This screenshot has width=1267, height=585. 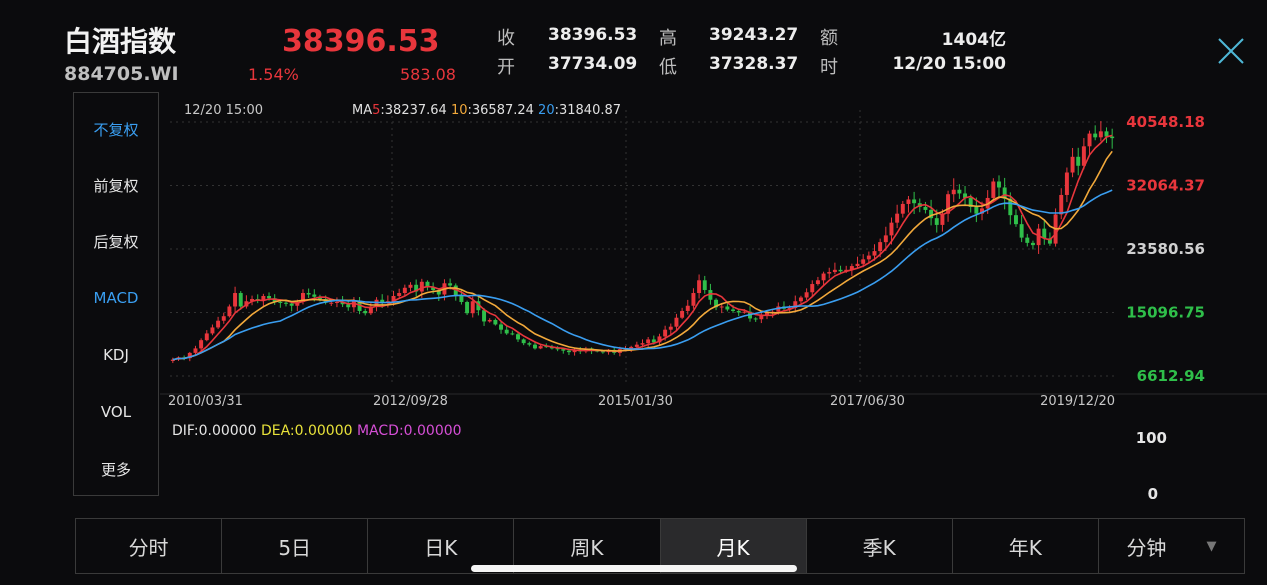 What do you see at coordinates (120, 41) in the screenshot?
I see `index-name: 白酒指数` at bounding box center [120, 41].